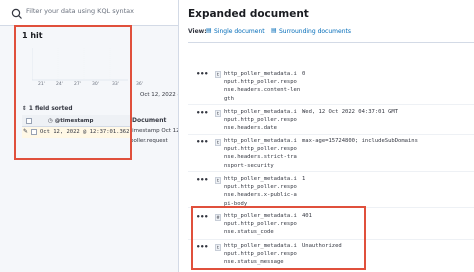 The width and height of the screenshot is (474, 272). Describe the element at coordinates (278, 238) in the screenshot. I see `highlight-box-status-fields` at that location.